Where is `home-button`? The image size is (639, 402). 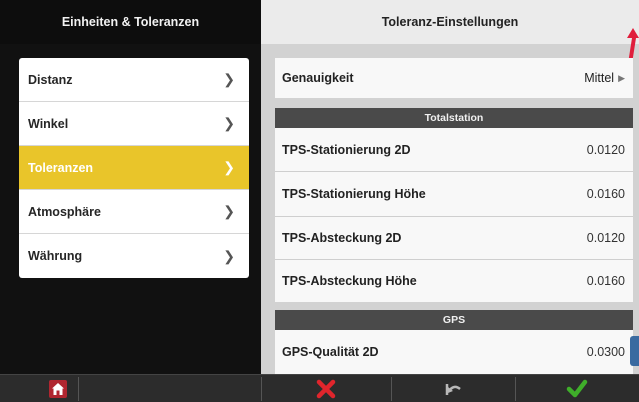
home-button is located at coordinates (58, 388).